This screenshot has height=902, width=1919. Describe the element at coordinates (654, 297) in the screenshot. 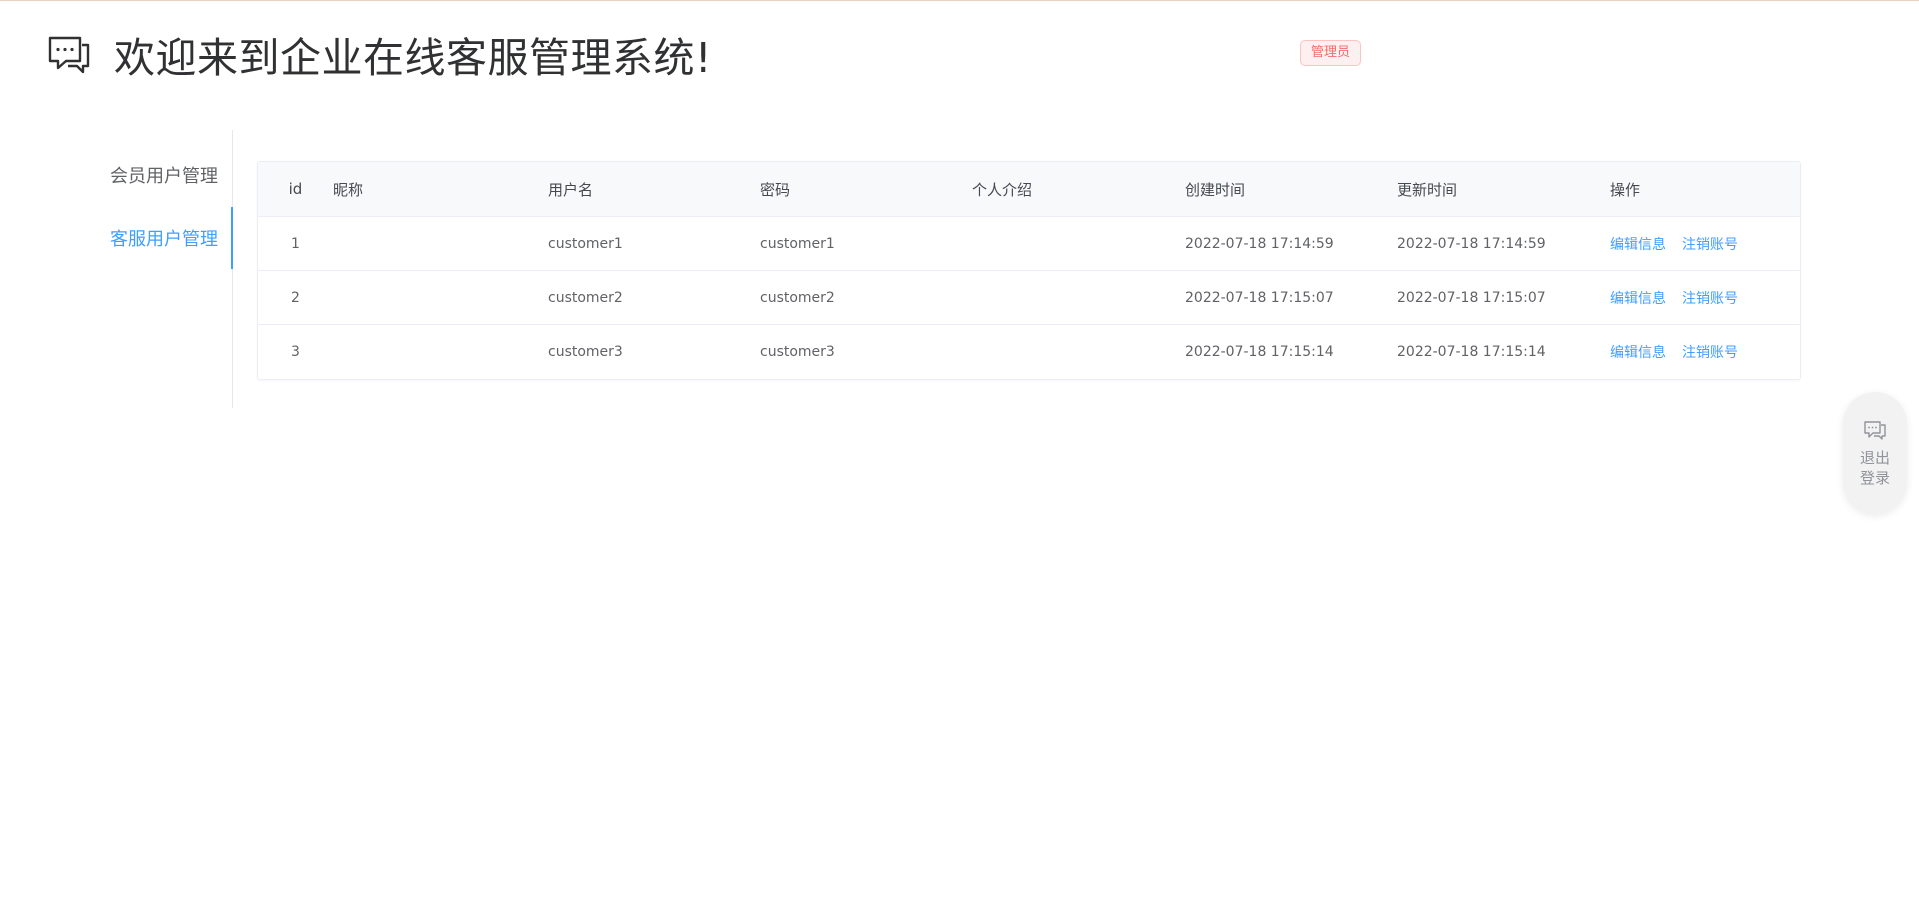

I see `cell-username: customer2` at that location.